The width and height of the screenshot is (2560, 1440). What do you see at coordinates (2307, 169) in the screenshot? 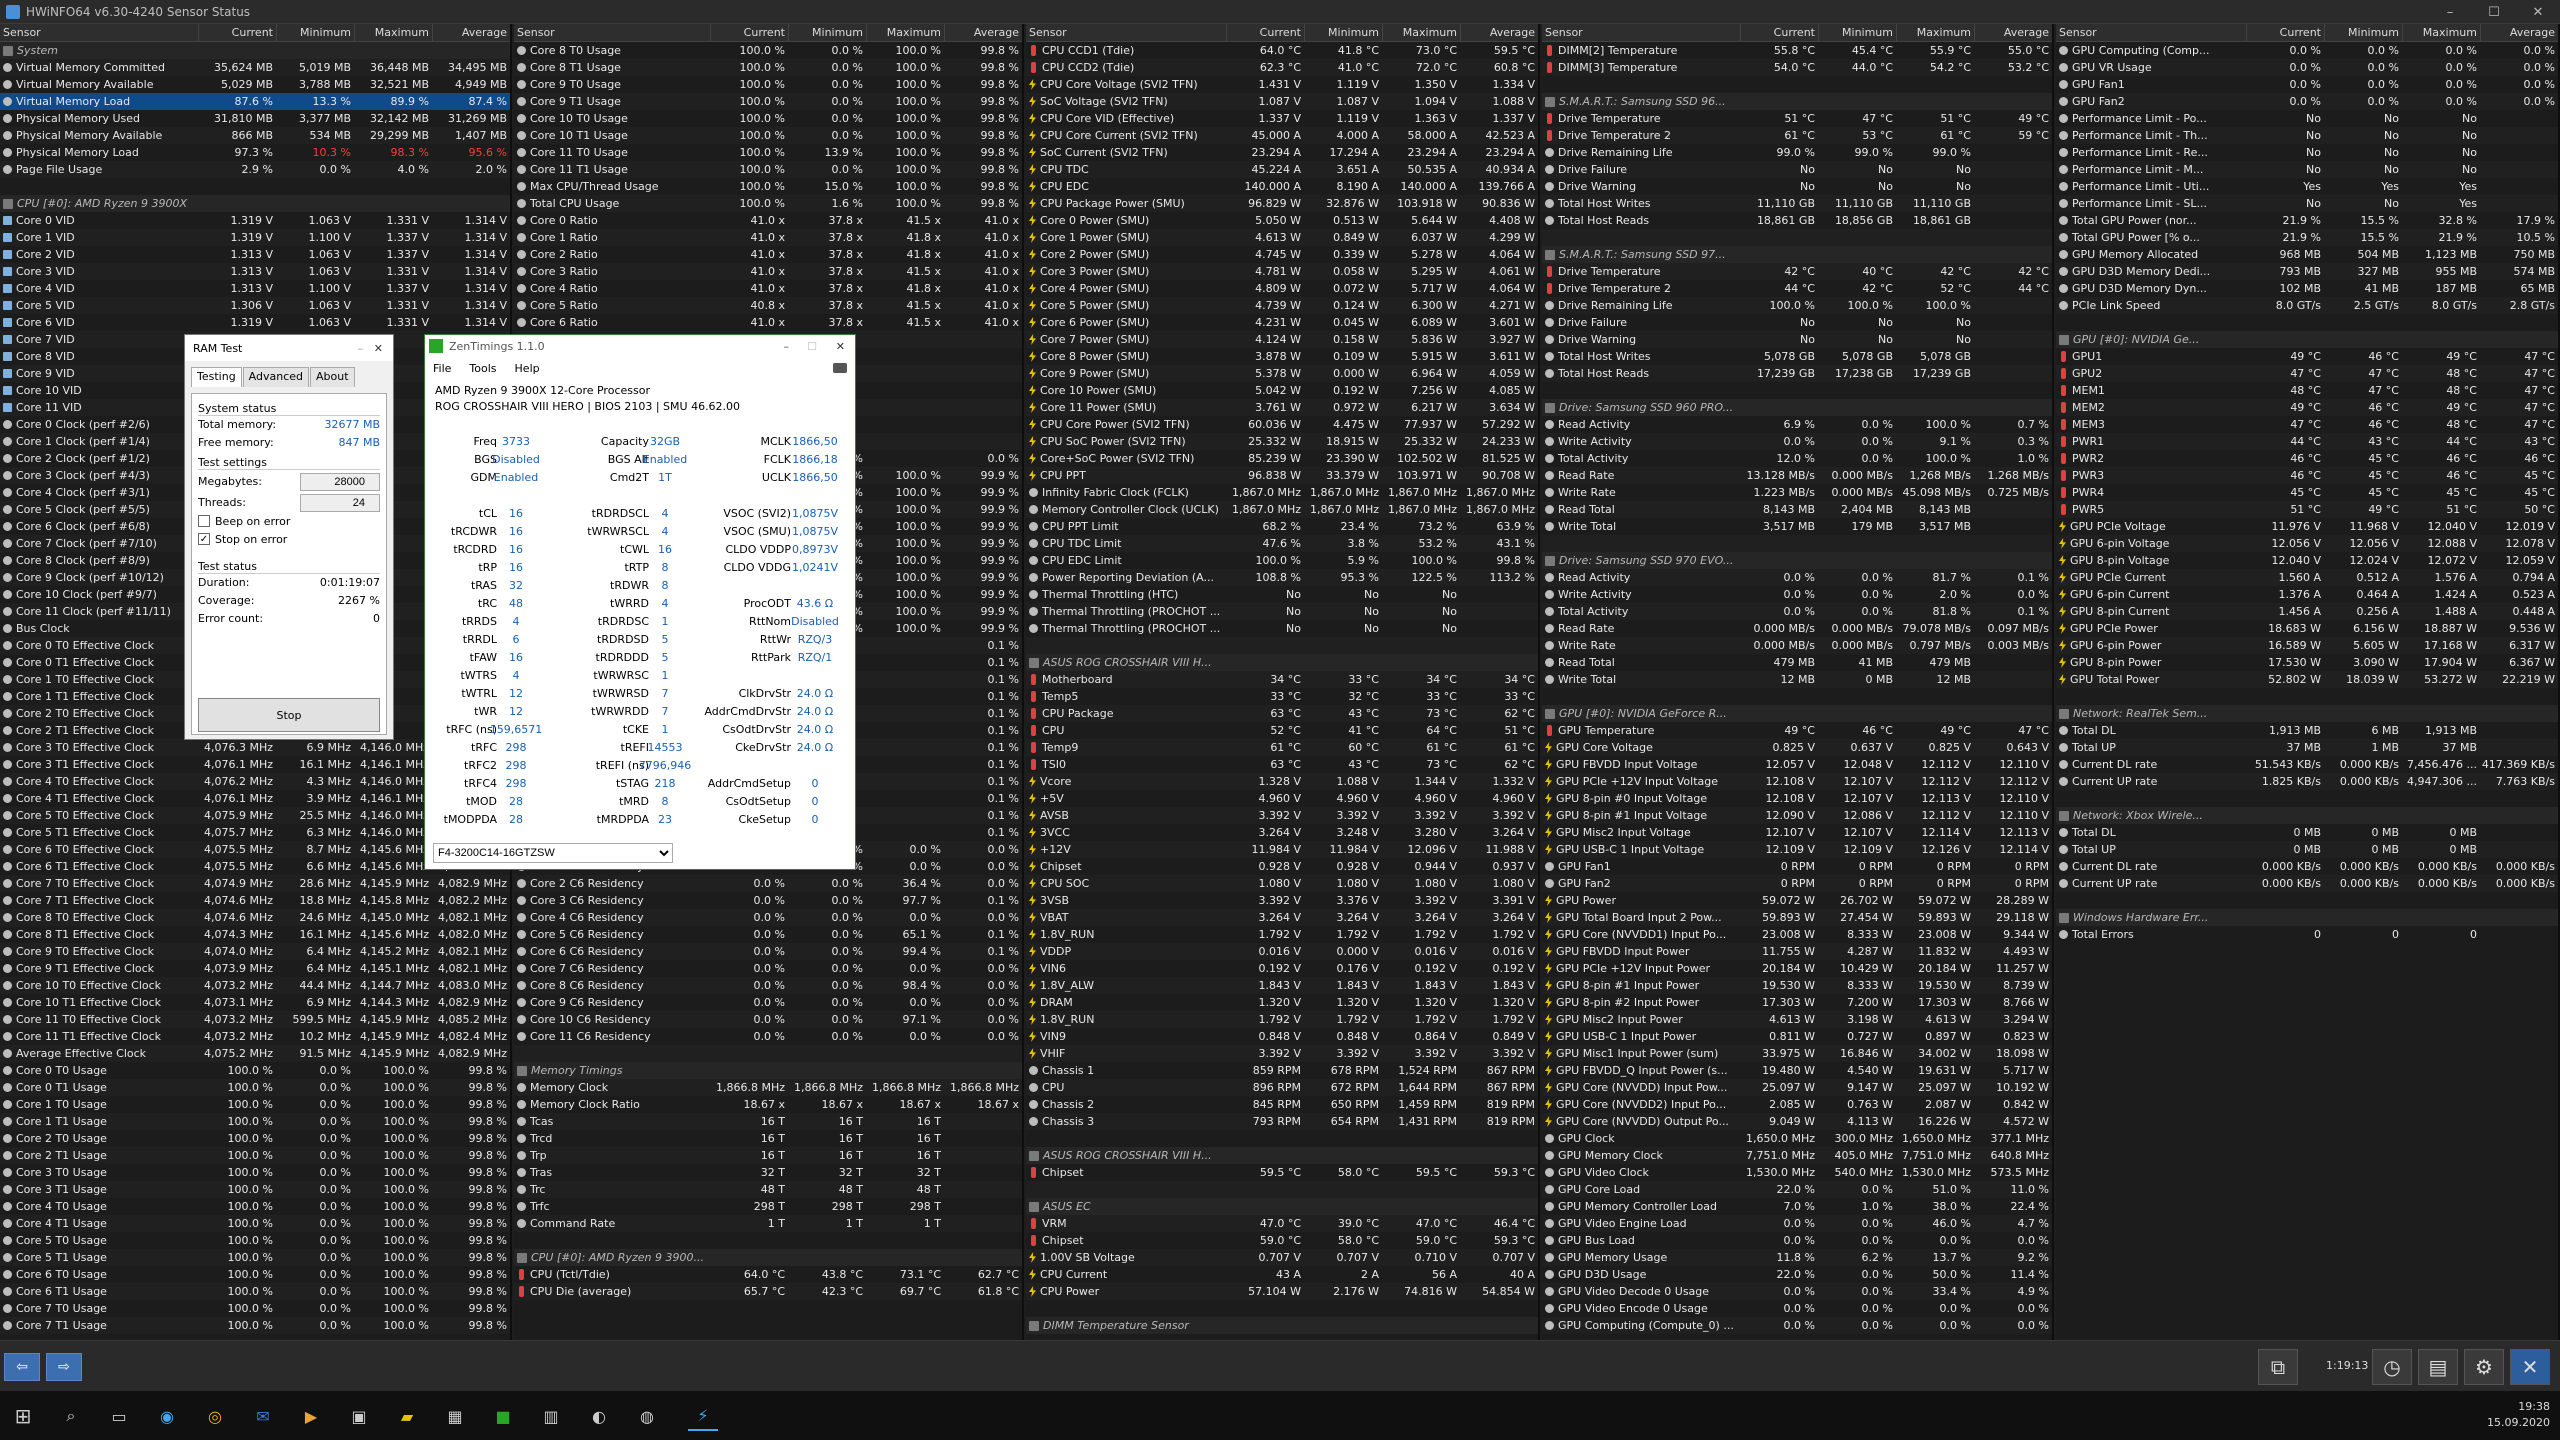
I see `sensor-row: Performance Limit - M... No No No` at bounding box center [2307, 169].